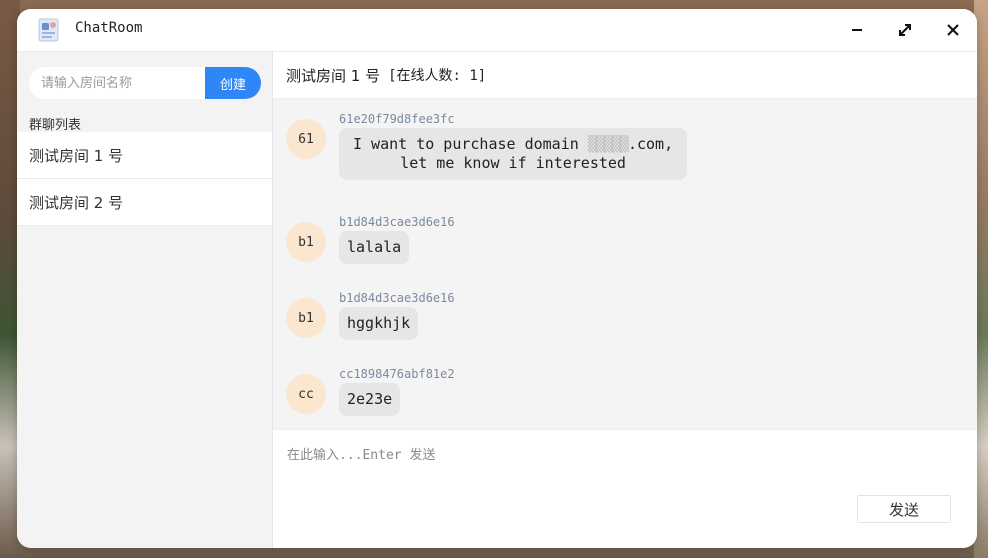  What do you see at coordinates (233, 83) in the screenshot?
I see `create-room-button: 创建` at bounding box center [233, 83].